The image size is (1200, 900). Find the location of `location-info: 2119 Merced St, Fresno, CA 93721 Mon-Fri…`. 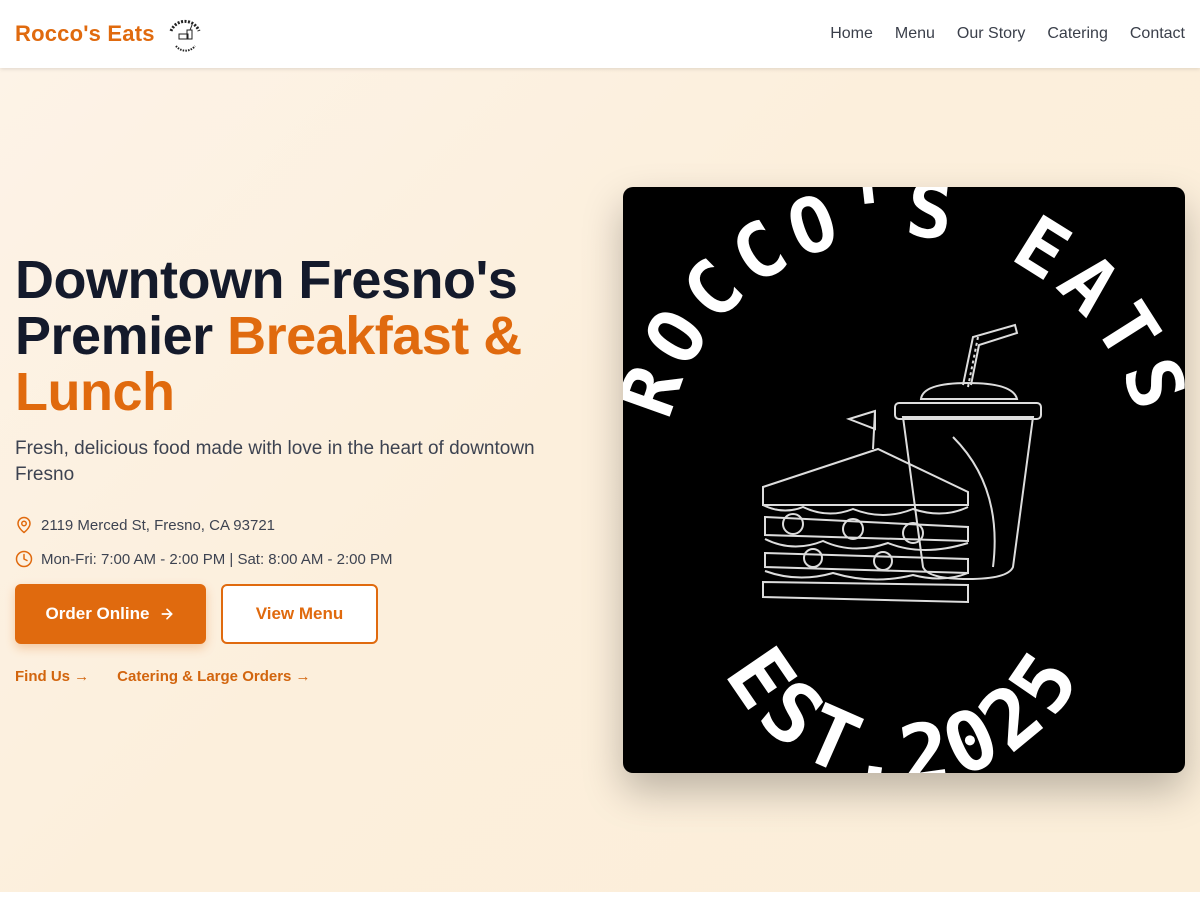

location-info: 2119 Merced St, Fresno, CA 93721 Mon-Fri… is located at coordinates (305, 542).